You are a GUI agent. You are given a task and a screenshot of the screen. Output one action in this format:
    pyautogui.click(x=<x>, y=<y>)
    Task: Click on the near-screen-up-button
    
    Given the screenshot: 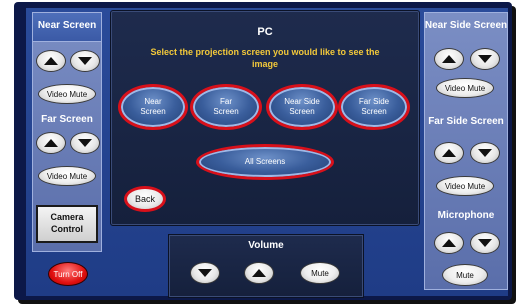 What is the action you would take?
    pyautogui.click(x=51, y=61)
    